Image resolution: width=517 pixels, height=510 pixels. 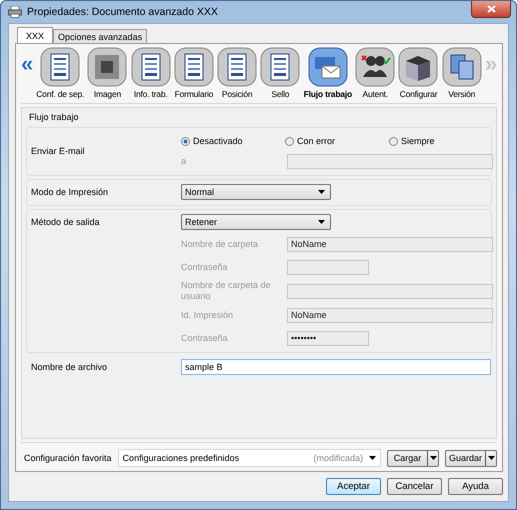 What do you see at coordinates (441, 141) in the screenshot?
I see `radio-option: Siempre` at bounding box center [441, 141].